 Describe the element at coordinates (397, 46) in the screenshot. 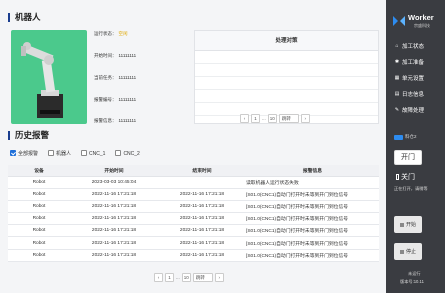

I see `home-icon: ⌂` at that location.